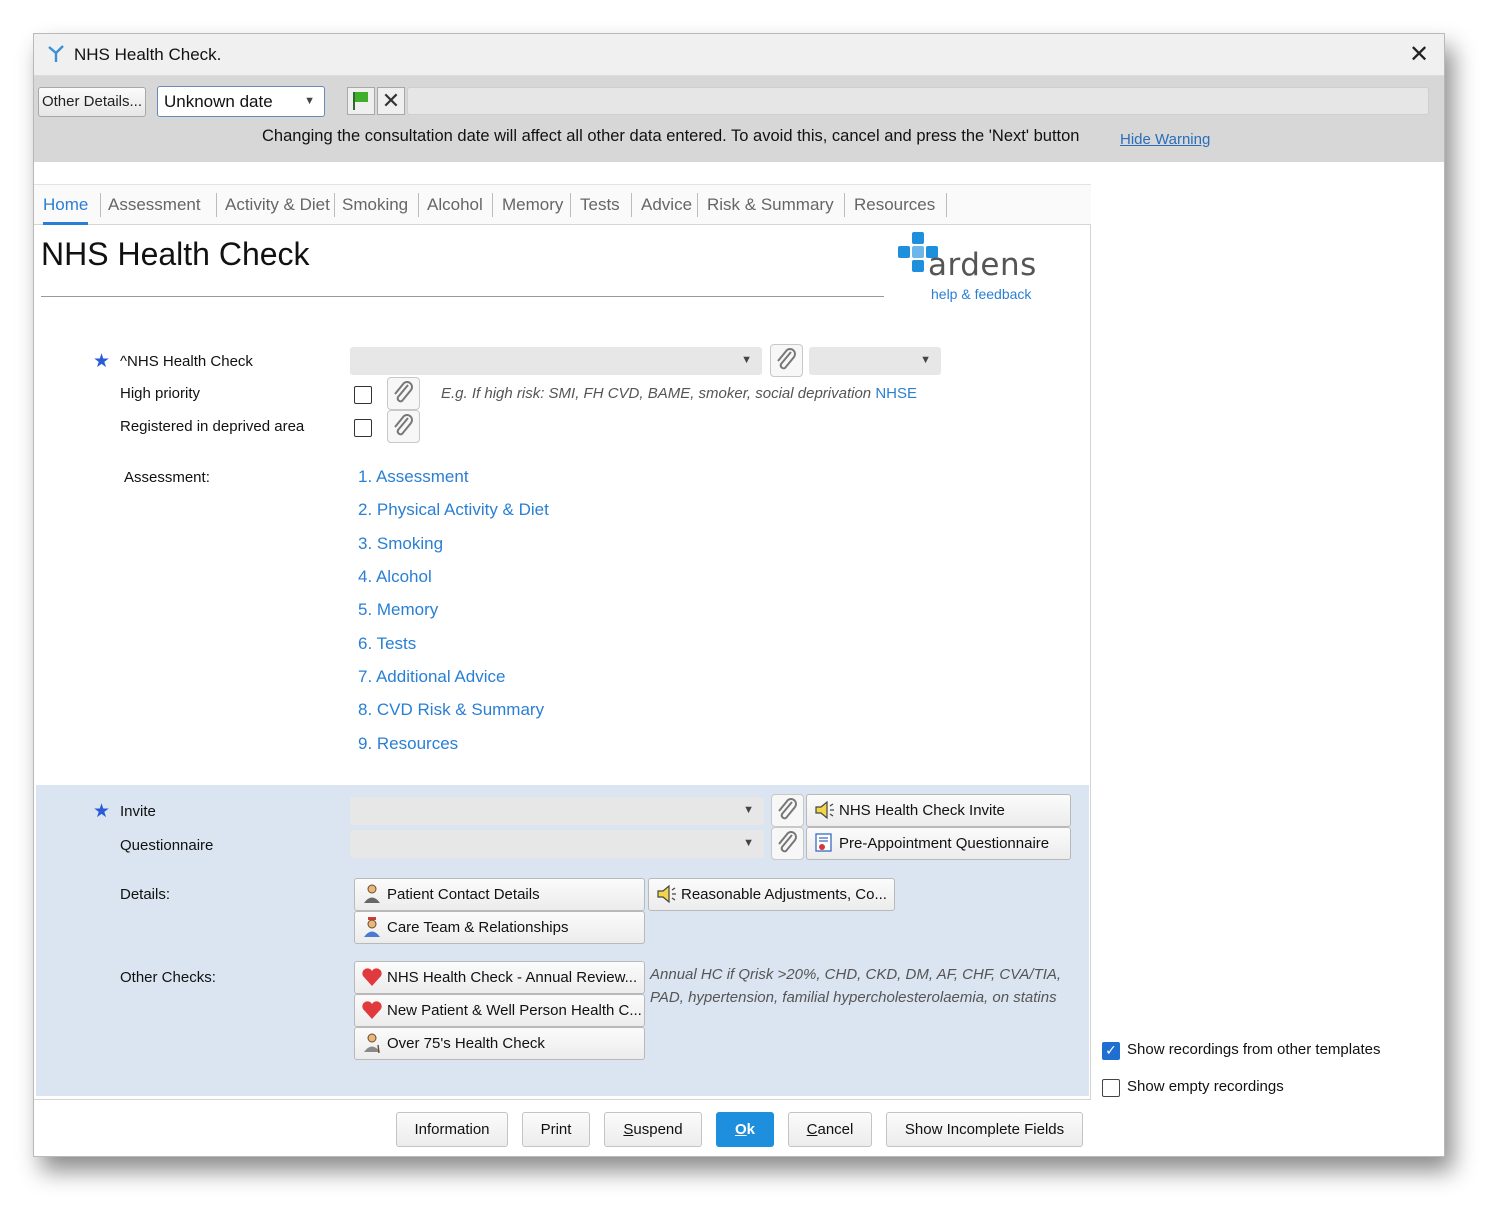 The image size is (1511, 1222). What do you see at coordinates (875, 361) in the screenshot?
I see `nhs-health-check-value-select: ▼` at bounding box center [875, 361].